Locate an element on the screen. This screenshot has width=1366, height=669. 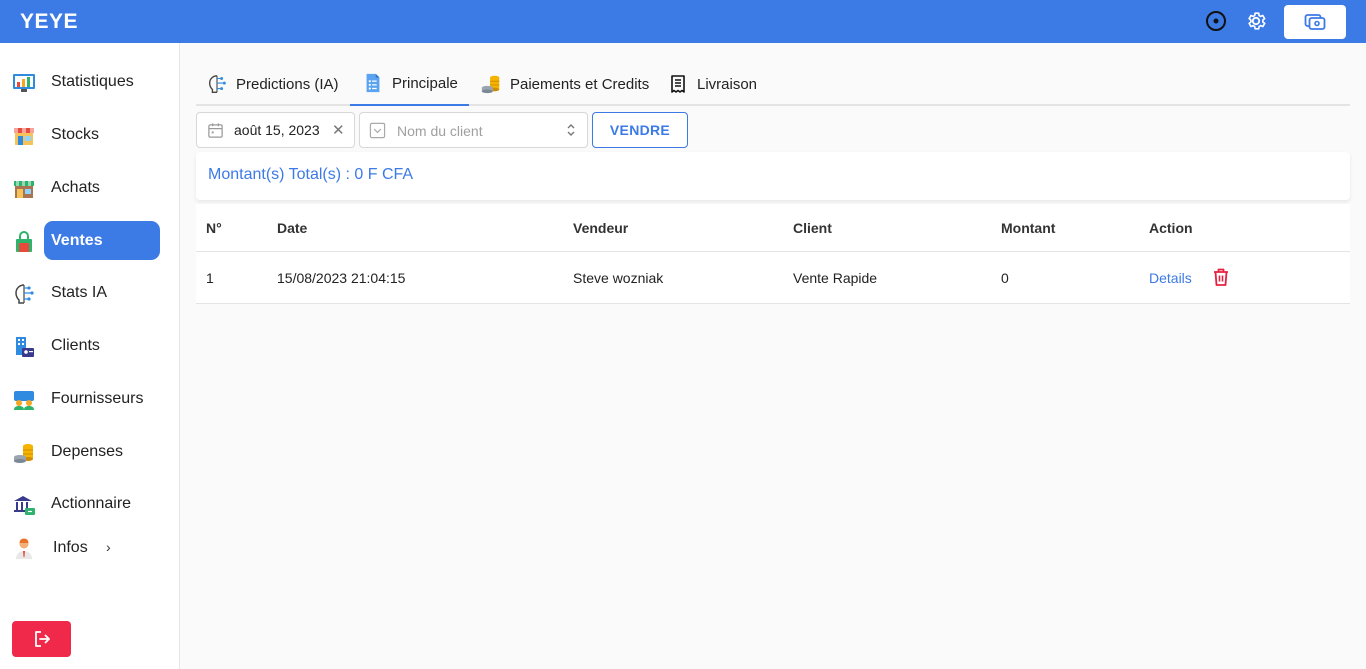
store-icon is located at coordinates (24, 136).